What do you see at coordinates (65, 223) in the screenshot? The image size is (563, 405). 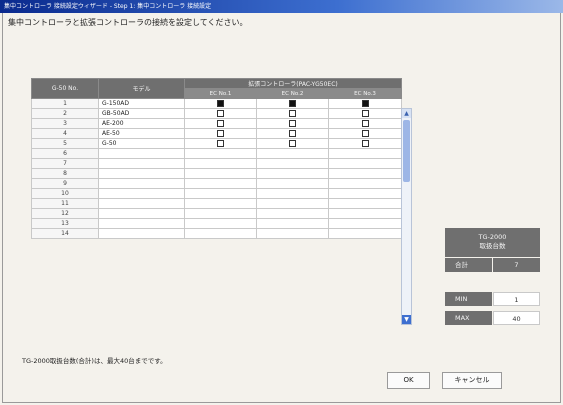 I see `row-number: 13` at bounding box center [65, 223].